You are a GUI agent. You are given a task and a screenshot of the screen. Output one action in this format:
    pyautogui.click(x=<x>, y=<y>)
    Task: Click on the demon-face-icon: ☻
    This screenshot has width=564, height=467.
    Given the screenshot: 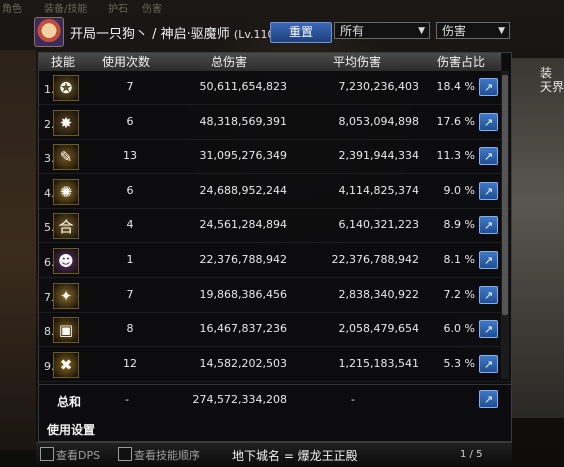 What is the action you would take?
    pyautogui.click(x=66, y=261)
    